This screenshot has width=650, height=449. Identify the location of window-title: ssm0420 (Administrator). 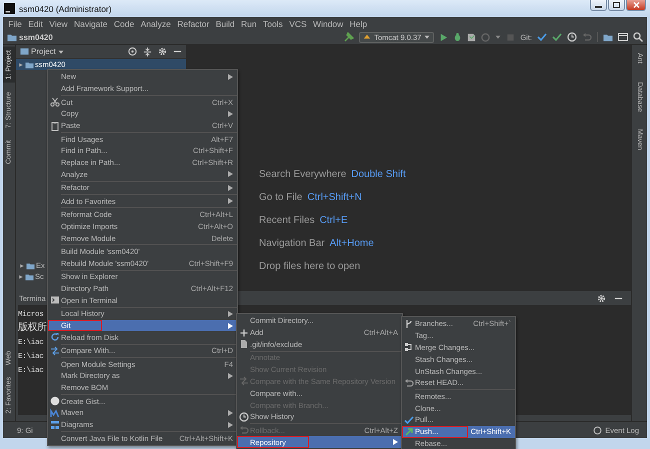
(66, 9).